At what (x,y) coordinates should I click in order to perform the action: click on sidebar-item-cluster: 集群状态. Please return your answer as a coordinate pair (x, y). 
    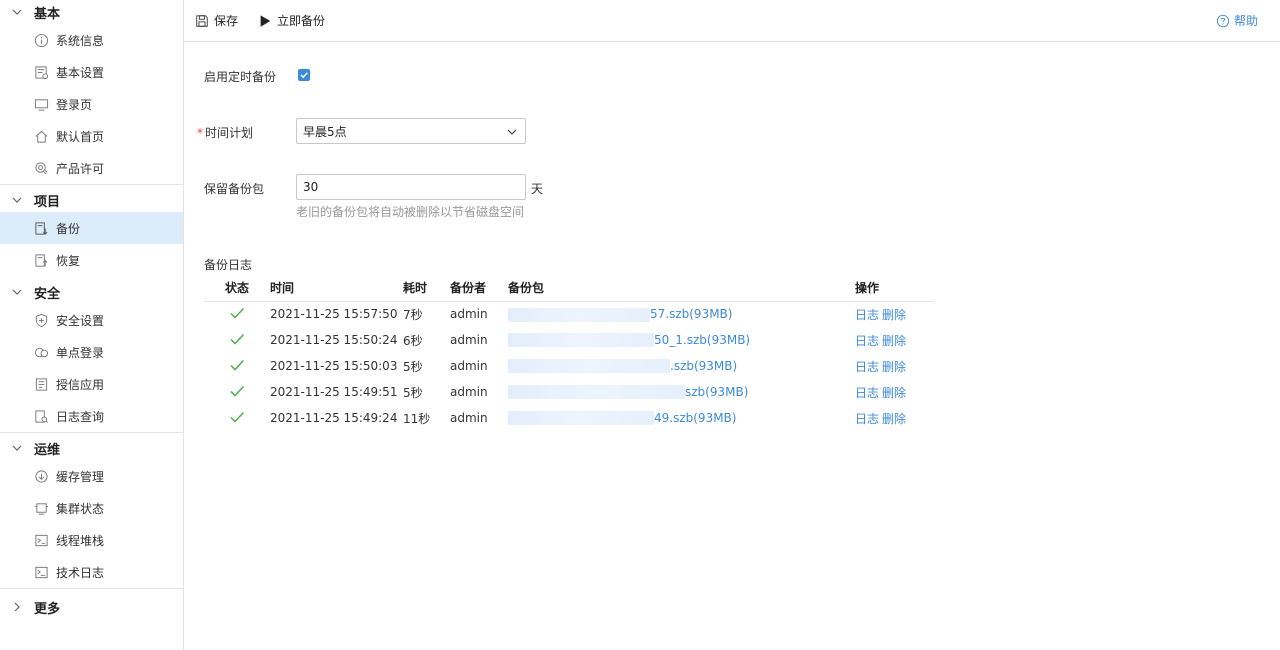
    Looking at the image, I should click on (91, 508).